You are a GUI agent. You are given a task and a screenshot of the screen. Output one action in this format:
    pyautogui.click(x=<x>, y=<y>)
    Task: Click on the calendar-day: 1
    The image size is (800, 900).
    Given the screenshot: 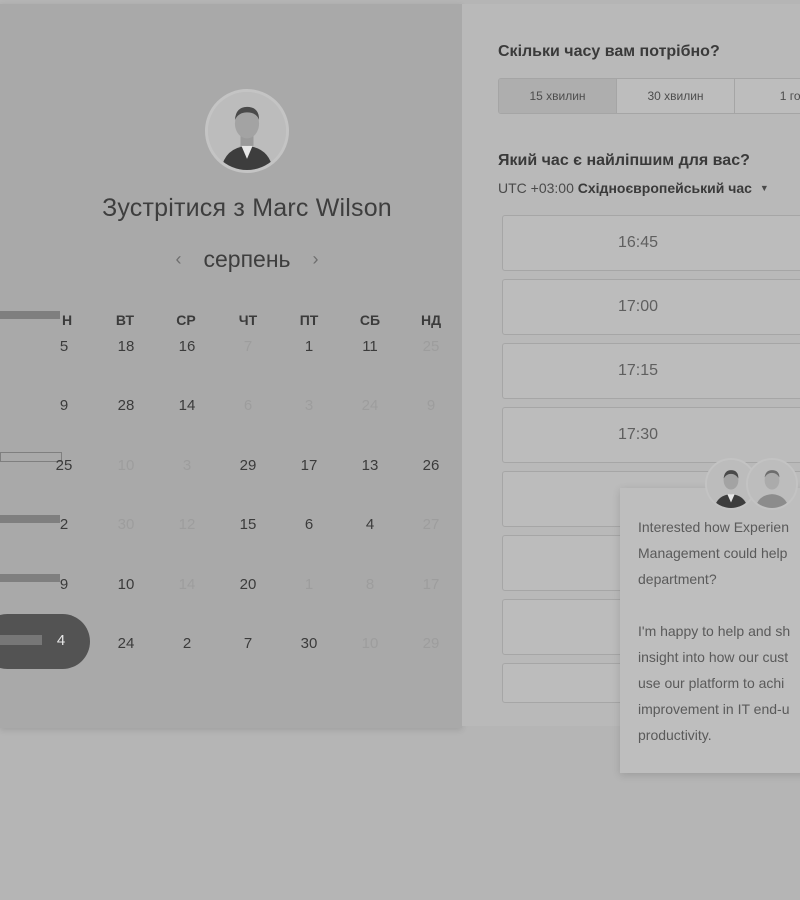 What is the action you would take?
    pyautogui.click(x=309, y=346)
    